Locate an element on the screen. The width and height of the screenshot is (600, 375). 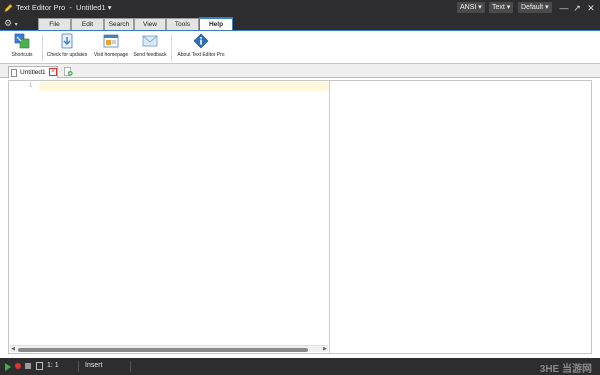
shortcuts-button: Shortcuts is located at coordinates (22, 48).